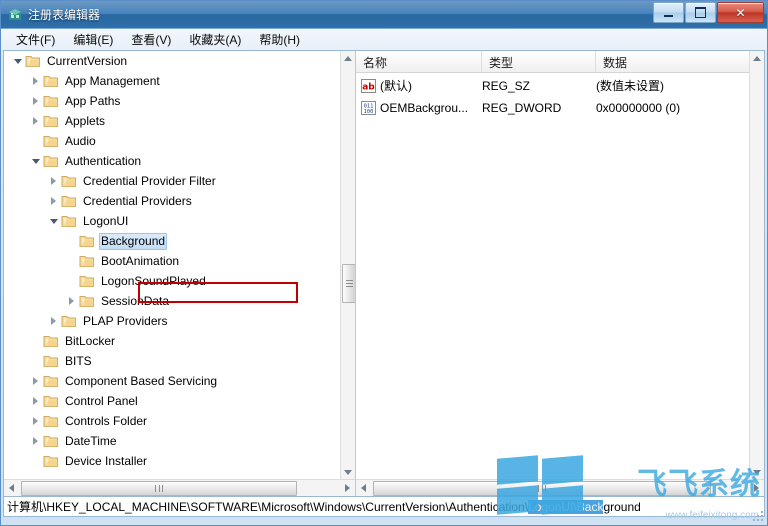 This screenshot has width=768, height=526. I want to click on tree-item-datetime: DateTime, so click(172, 441).